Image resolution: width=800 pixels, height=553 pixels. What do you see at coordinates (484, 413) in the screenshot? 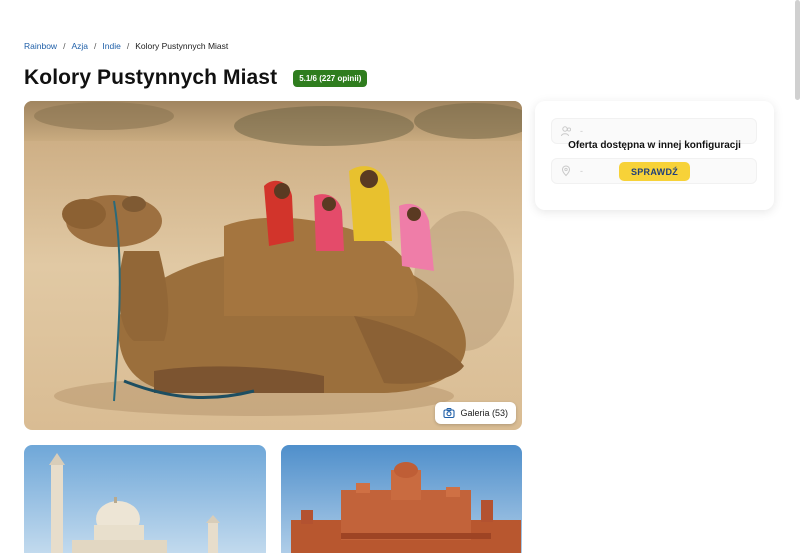
I see `gallery-label: Galeria (53)` at bounding box center [484, 413].